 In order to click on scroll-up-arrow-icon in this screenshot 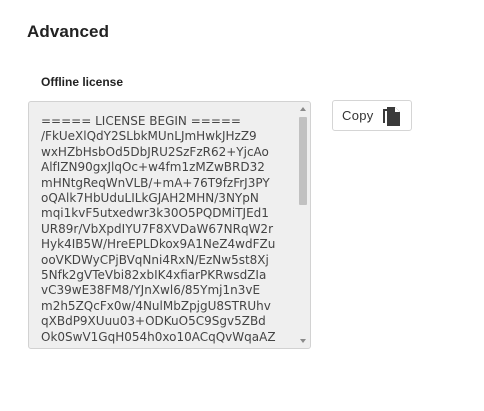, I will do `click(303, 109)`.